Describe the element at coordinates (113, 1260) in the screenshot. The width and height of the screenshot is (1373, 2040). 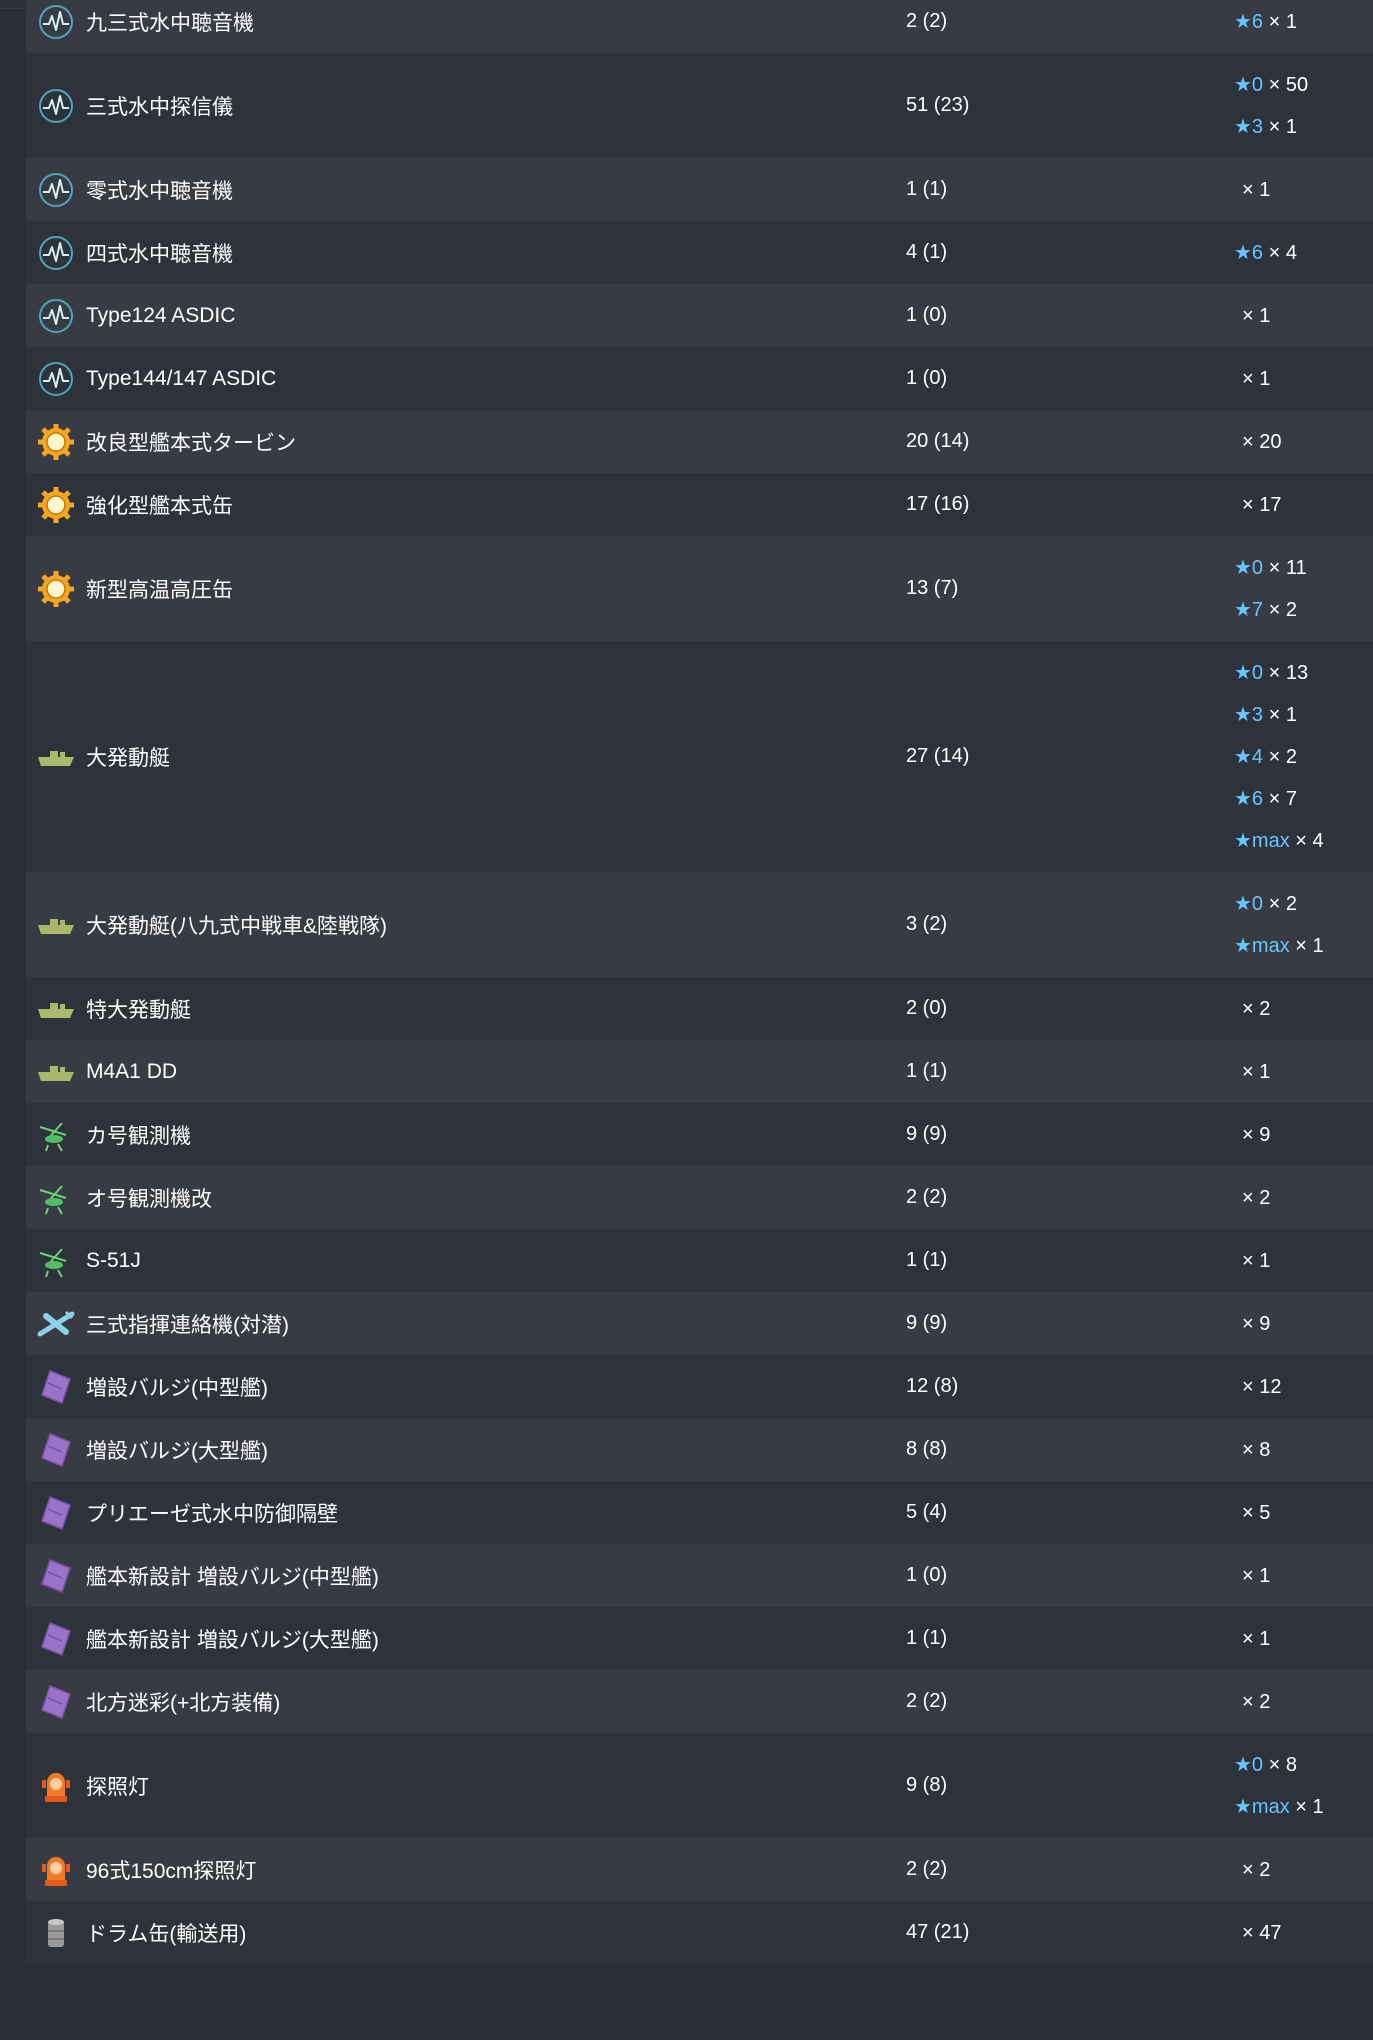
I see `equipment-name: S-51J` at that location.